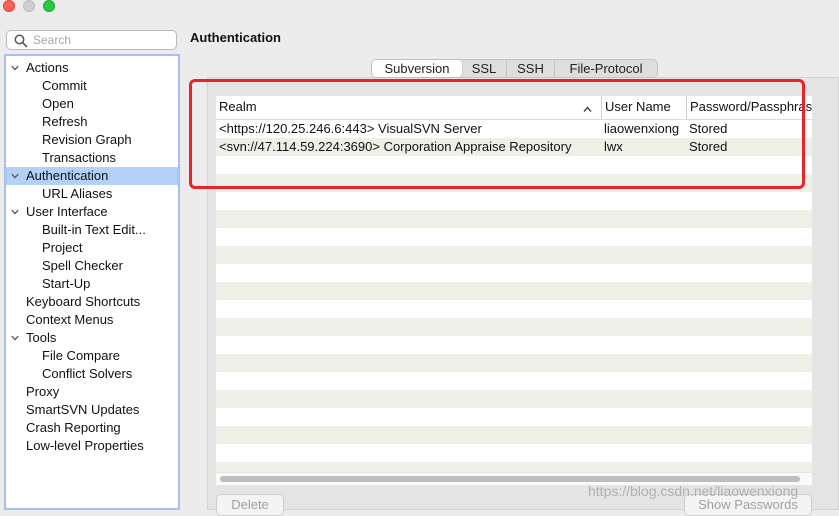 The width and height of the screenshot is (839, 516). What do you see at coordinates (77, 193) in the screenshot?
I see `sidebar-item-label: URL Aliases` at bounding box center [77, 193].